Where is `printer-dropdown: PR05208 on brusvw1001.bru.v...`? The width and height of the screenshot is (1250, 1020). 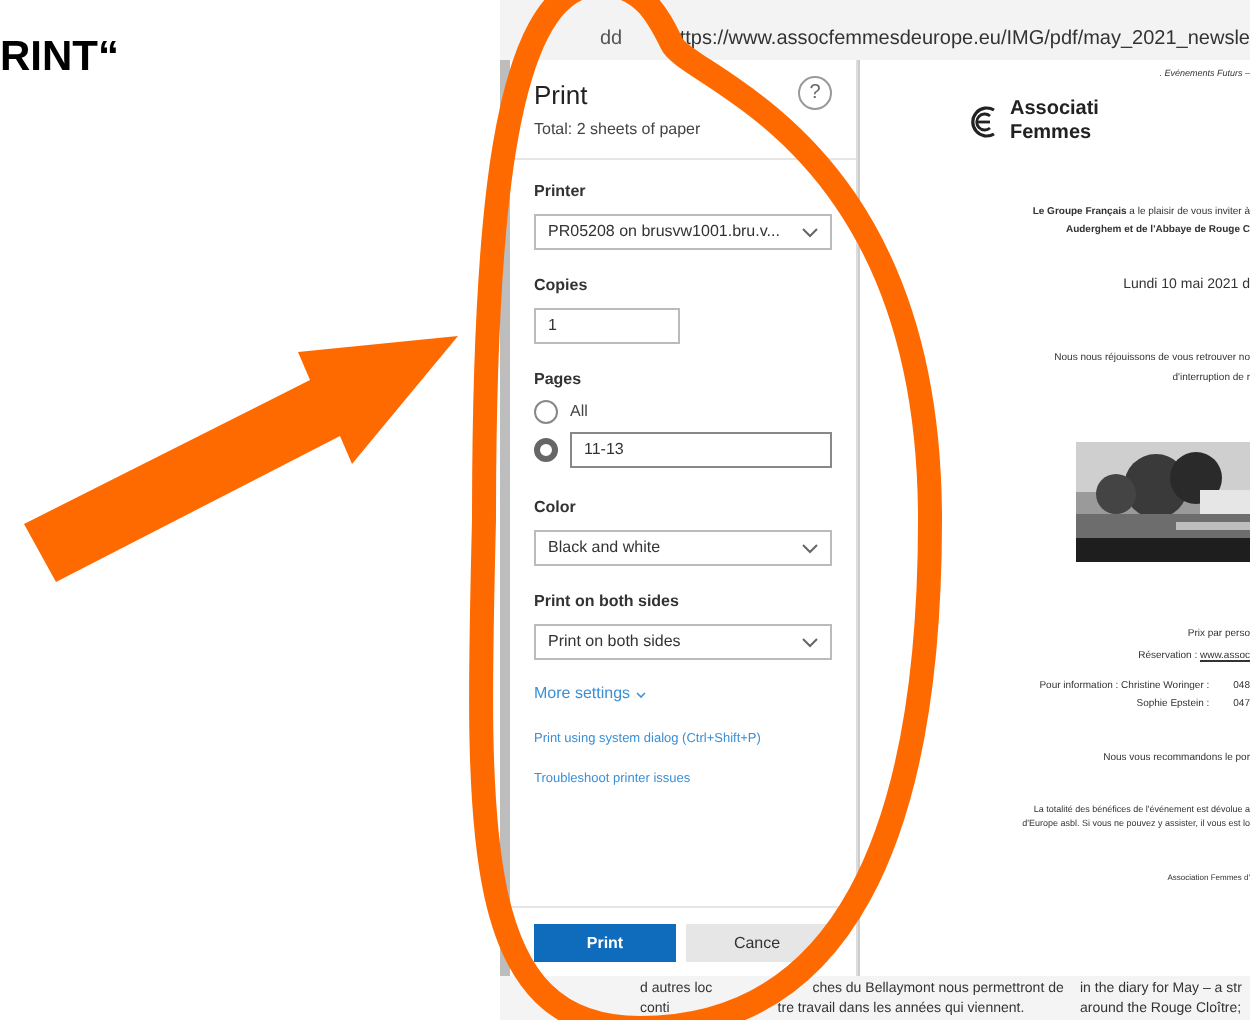 printer-dropdown: PR05208 on brusvw1001.bru.v... is located at coordinates (683, 232).